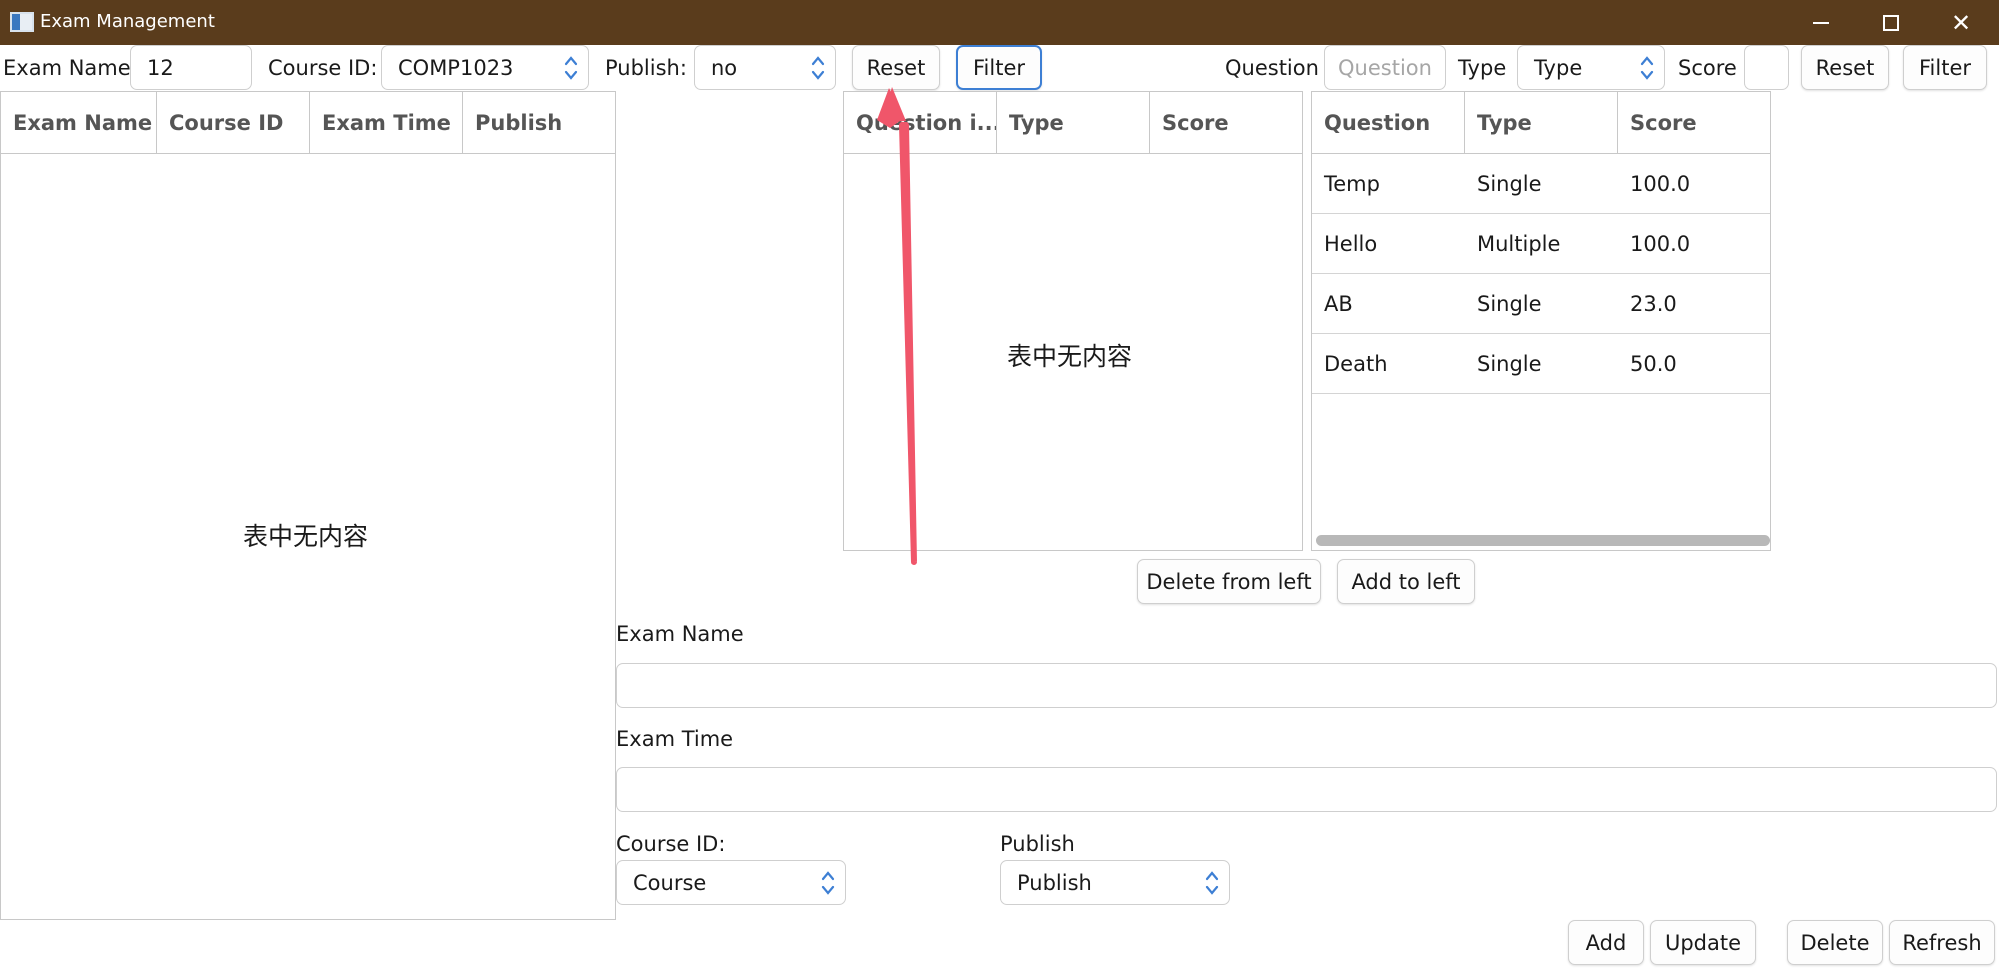 Image resolution: width=1999 pixels, height=968 pixels. What do you see at coordinates (1707, 68) in the screenshot?
I see `score-filter-label: Score` at bounding box center [1707, 68].